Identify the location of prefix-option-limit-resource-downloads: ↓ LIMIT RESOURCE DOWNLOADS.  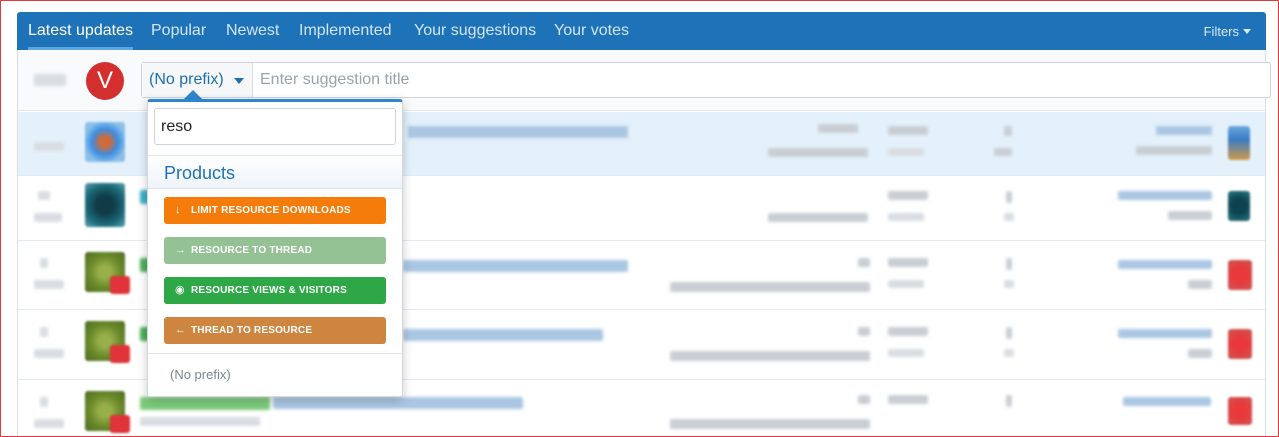
(275, 210).